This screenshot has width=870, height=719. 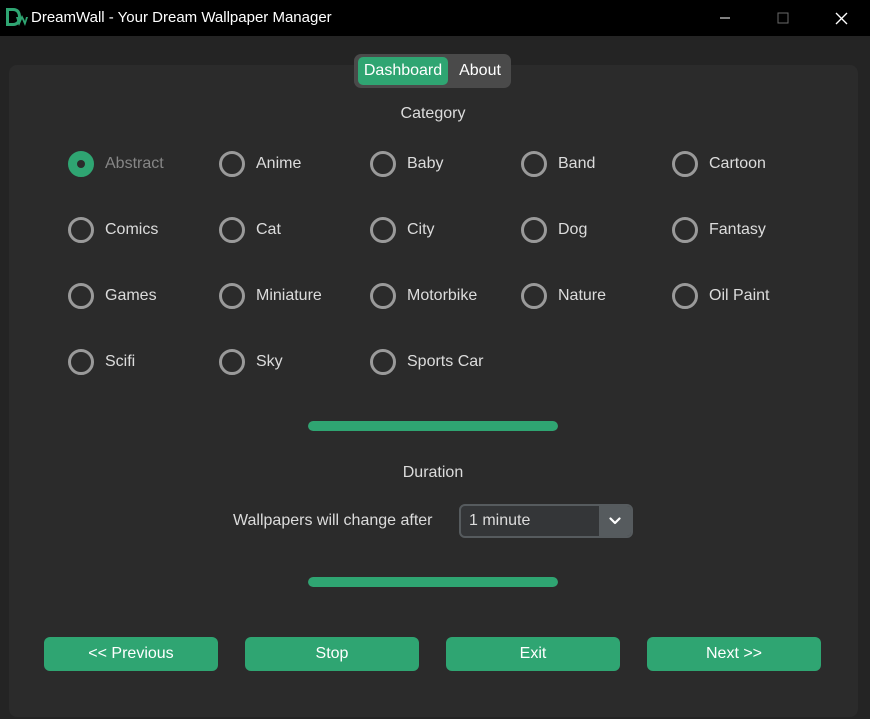 What do you see at coordinates (577, 163) in the screenshot?
I see `radio-label: Band` at bounding box center [577, 163].